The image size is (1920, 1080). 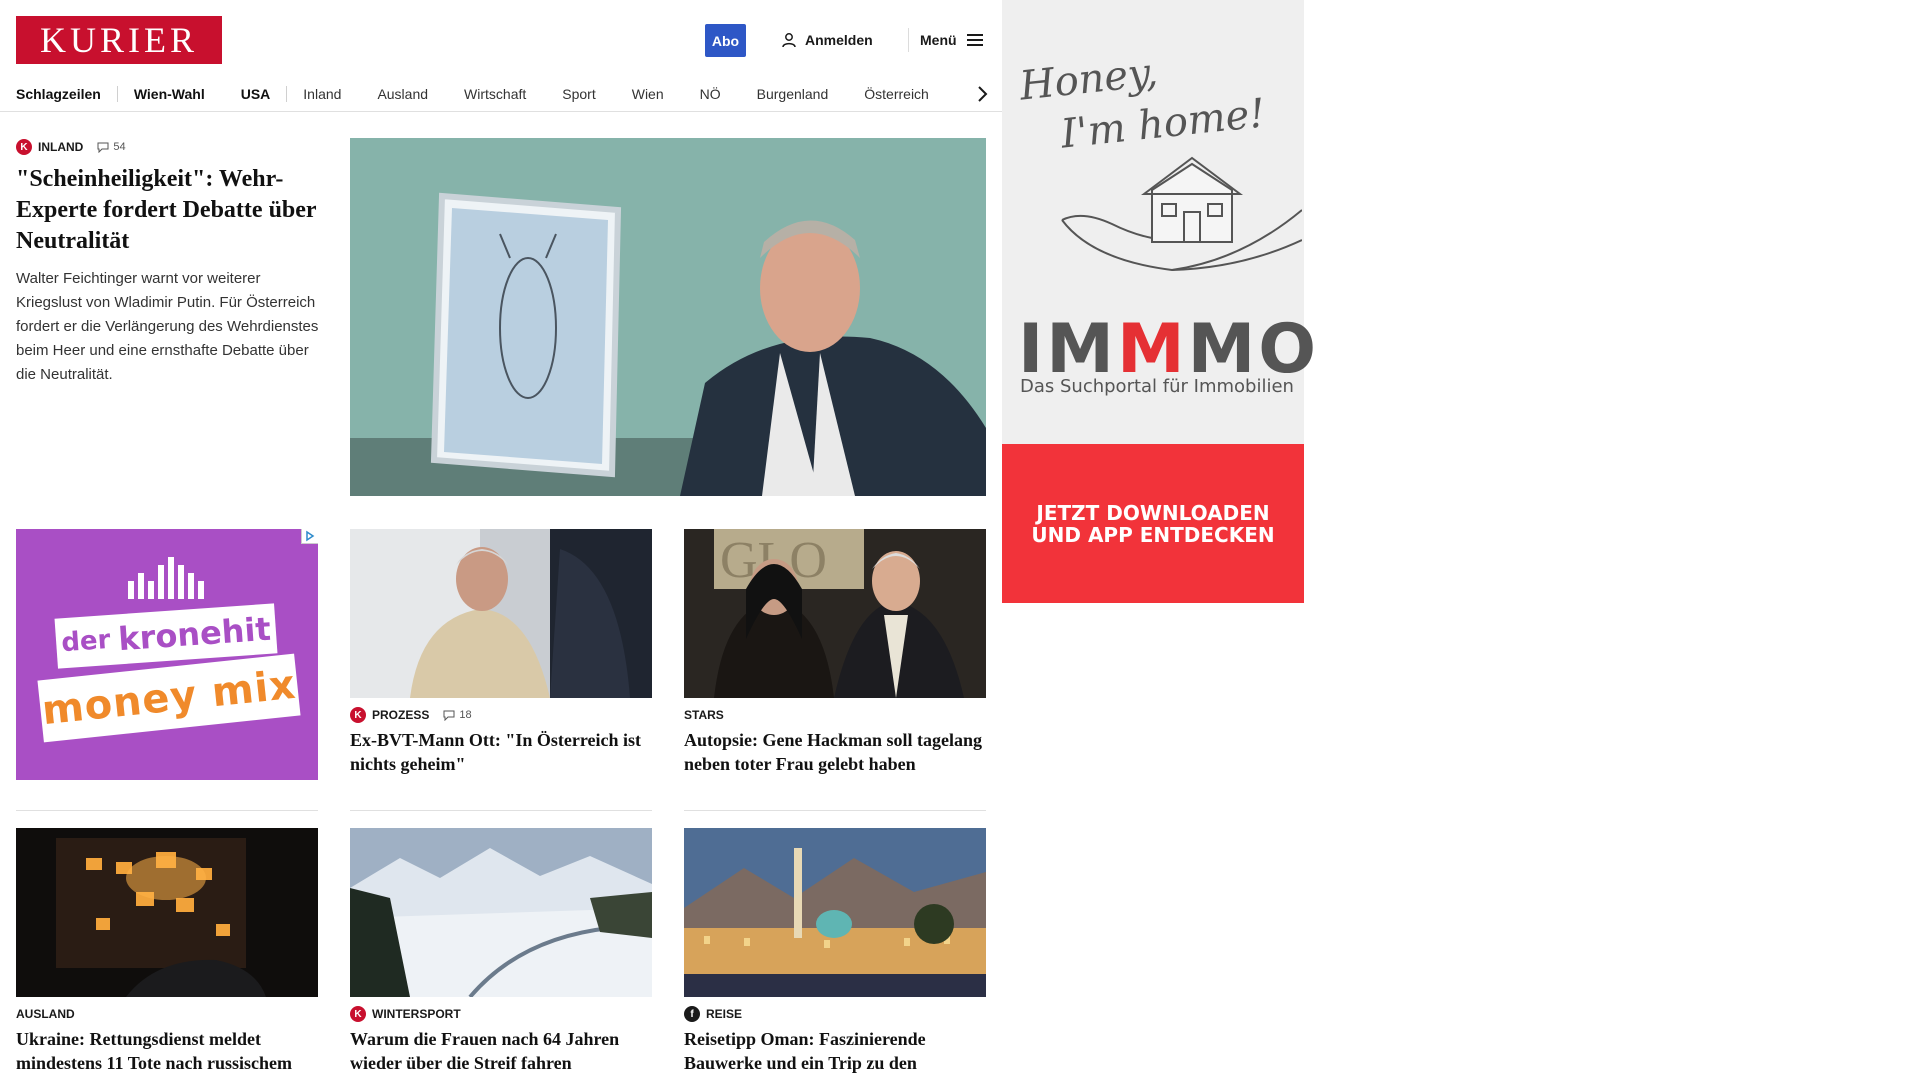 What do you see at coordinates (501, 715) in the screenshot?
I see `article-meta: K PROZESS 18` at bounding box center [501, 715].